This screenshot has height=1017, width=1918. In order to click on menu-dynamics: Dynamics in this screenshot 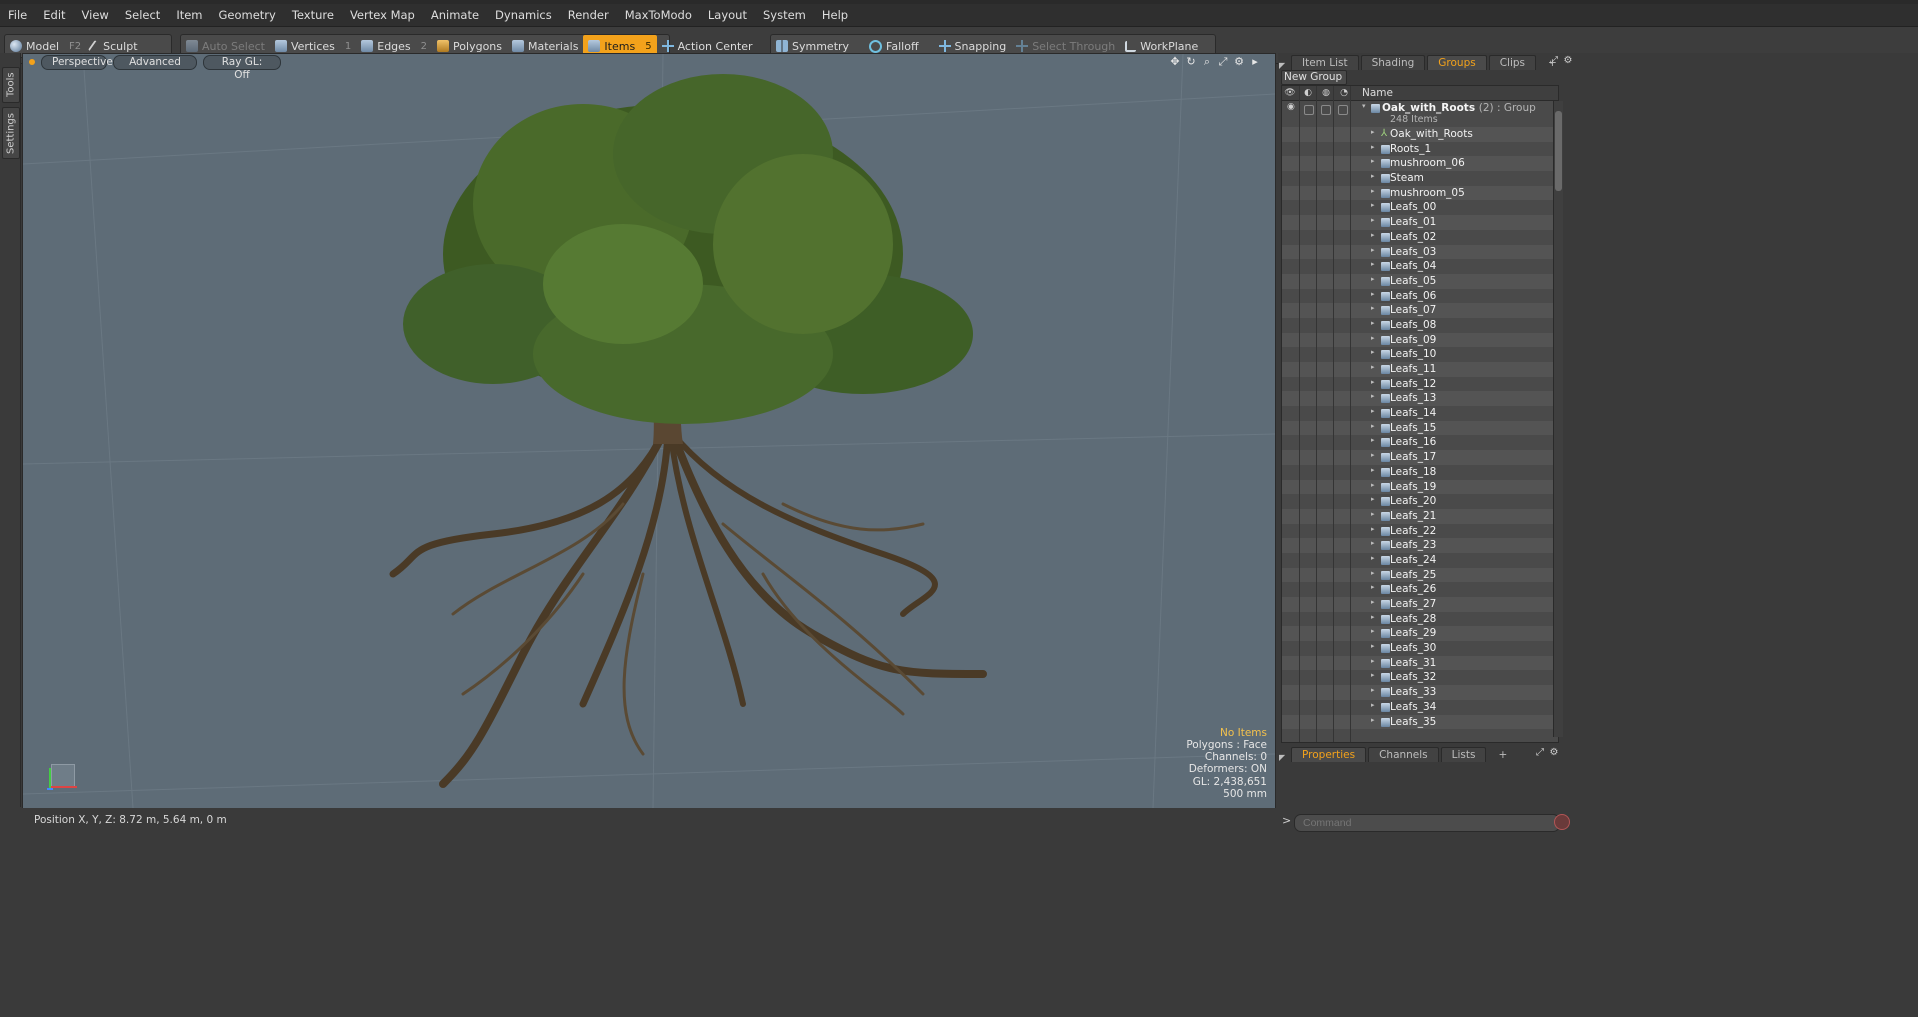, I will do `click(523, 15)`.